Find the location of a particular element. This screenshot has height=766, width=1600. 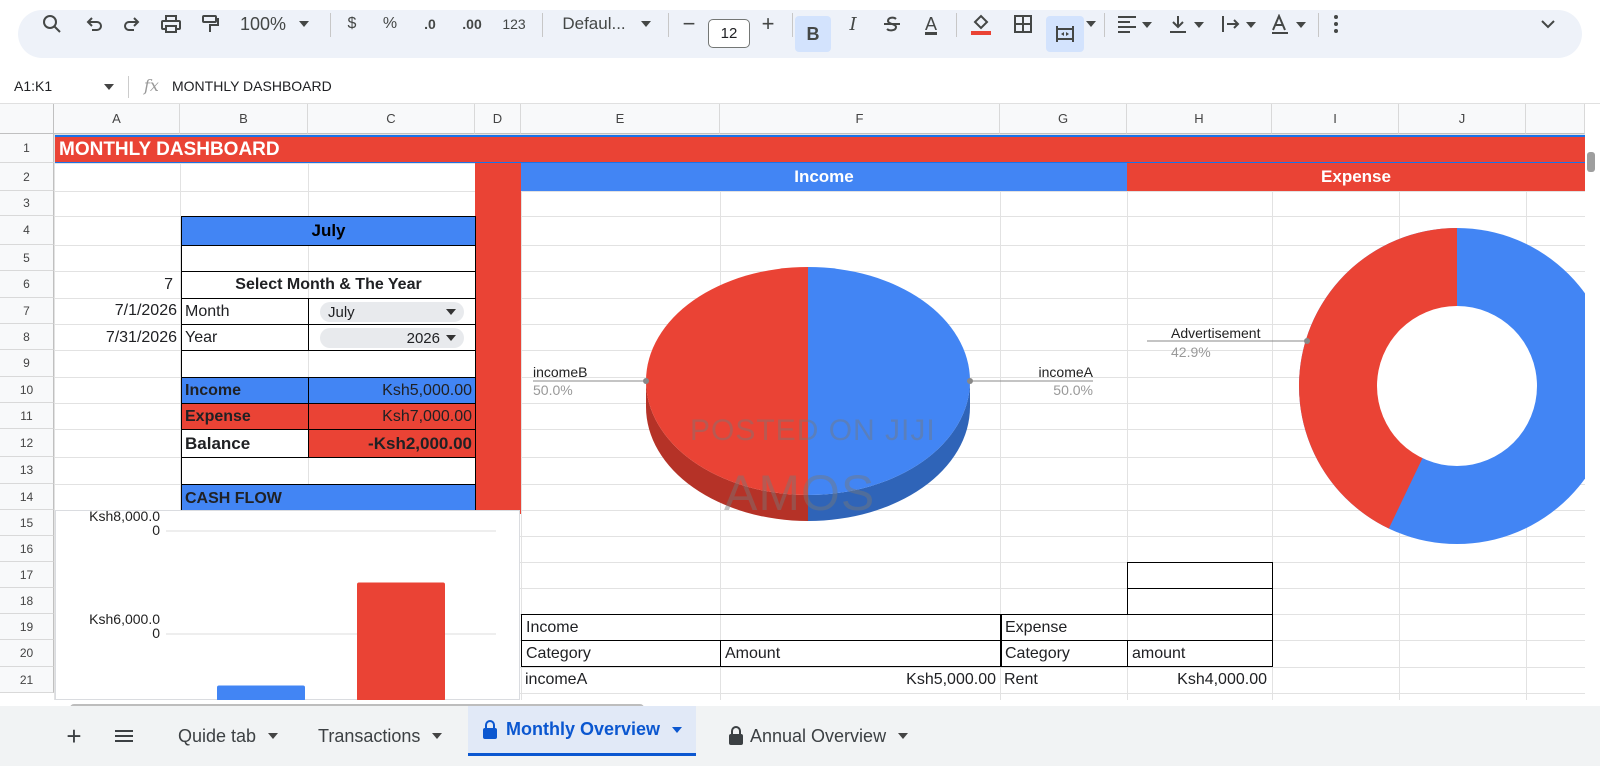

row-header: 13 is located at coordinates (27, 470).